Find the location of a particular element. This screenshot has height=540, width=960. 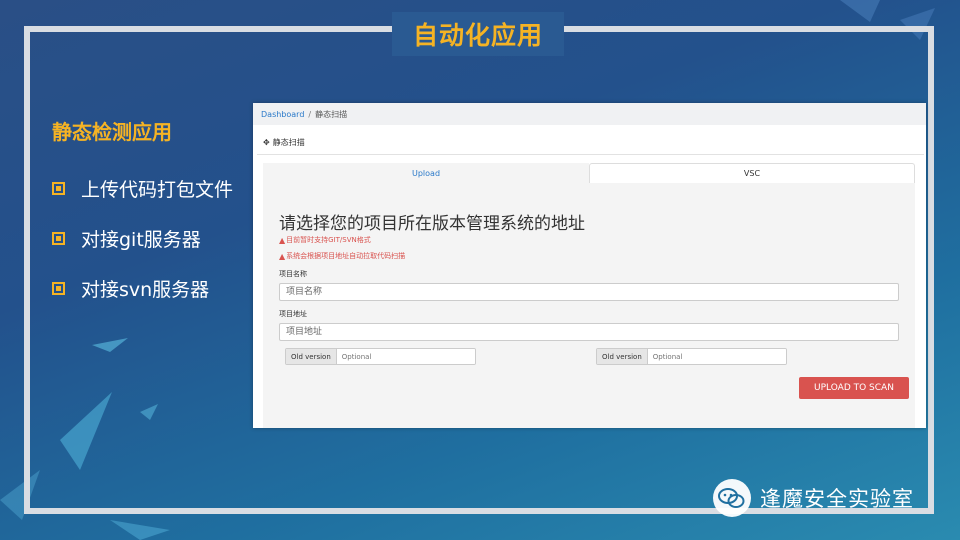

warning-text: 系统会根据项目地址自动拉取代码扫描 is located at coordinates (346, 256).